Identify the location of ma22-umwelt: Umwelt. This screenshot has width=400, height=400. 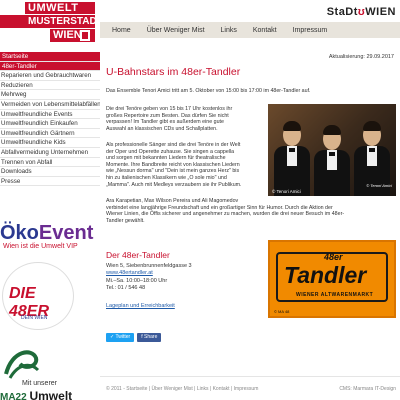
(51, 394).